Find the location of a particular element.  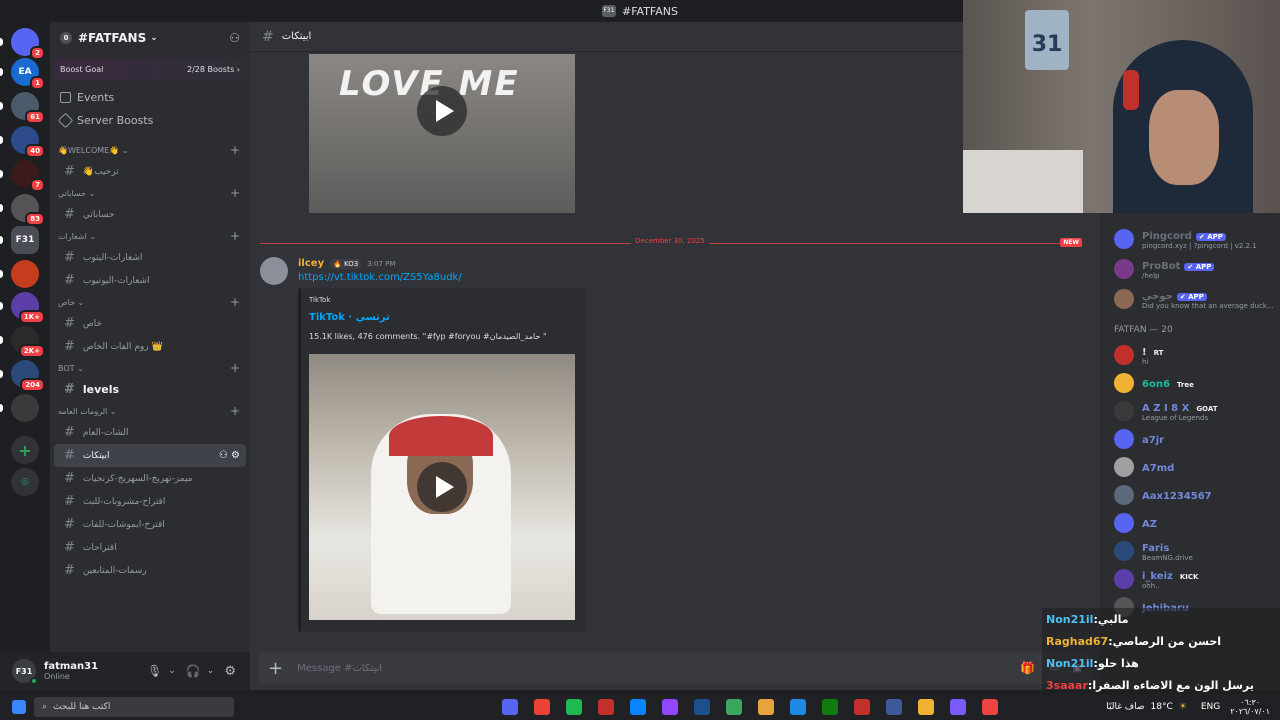

server-icon: 2K+ is located at coordinates (28, 342).